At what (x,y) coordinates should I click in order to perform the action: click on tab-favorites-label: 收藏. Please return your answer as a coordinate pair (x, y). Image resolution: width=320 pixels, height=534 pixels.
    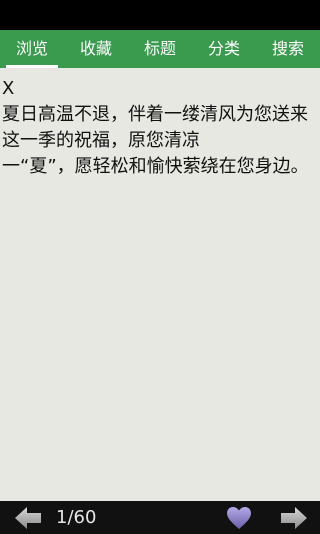
    Looking at the image, I should click on (95, 48).